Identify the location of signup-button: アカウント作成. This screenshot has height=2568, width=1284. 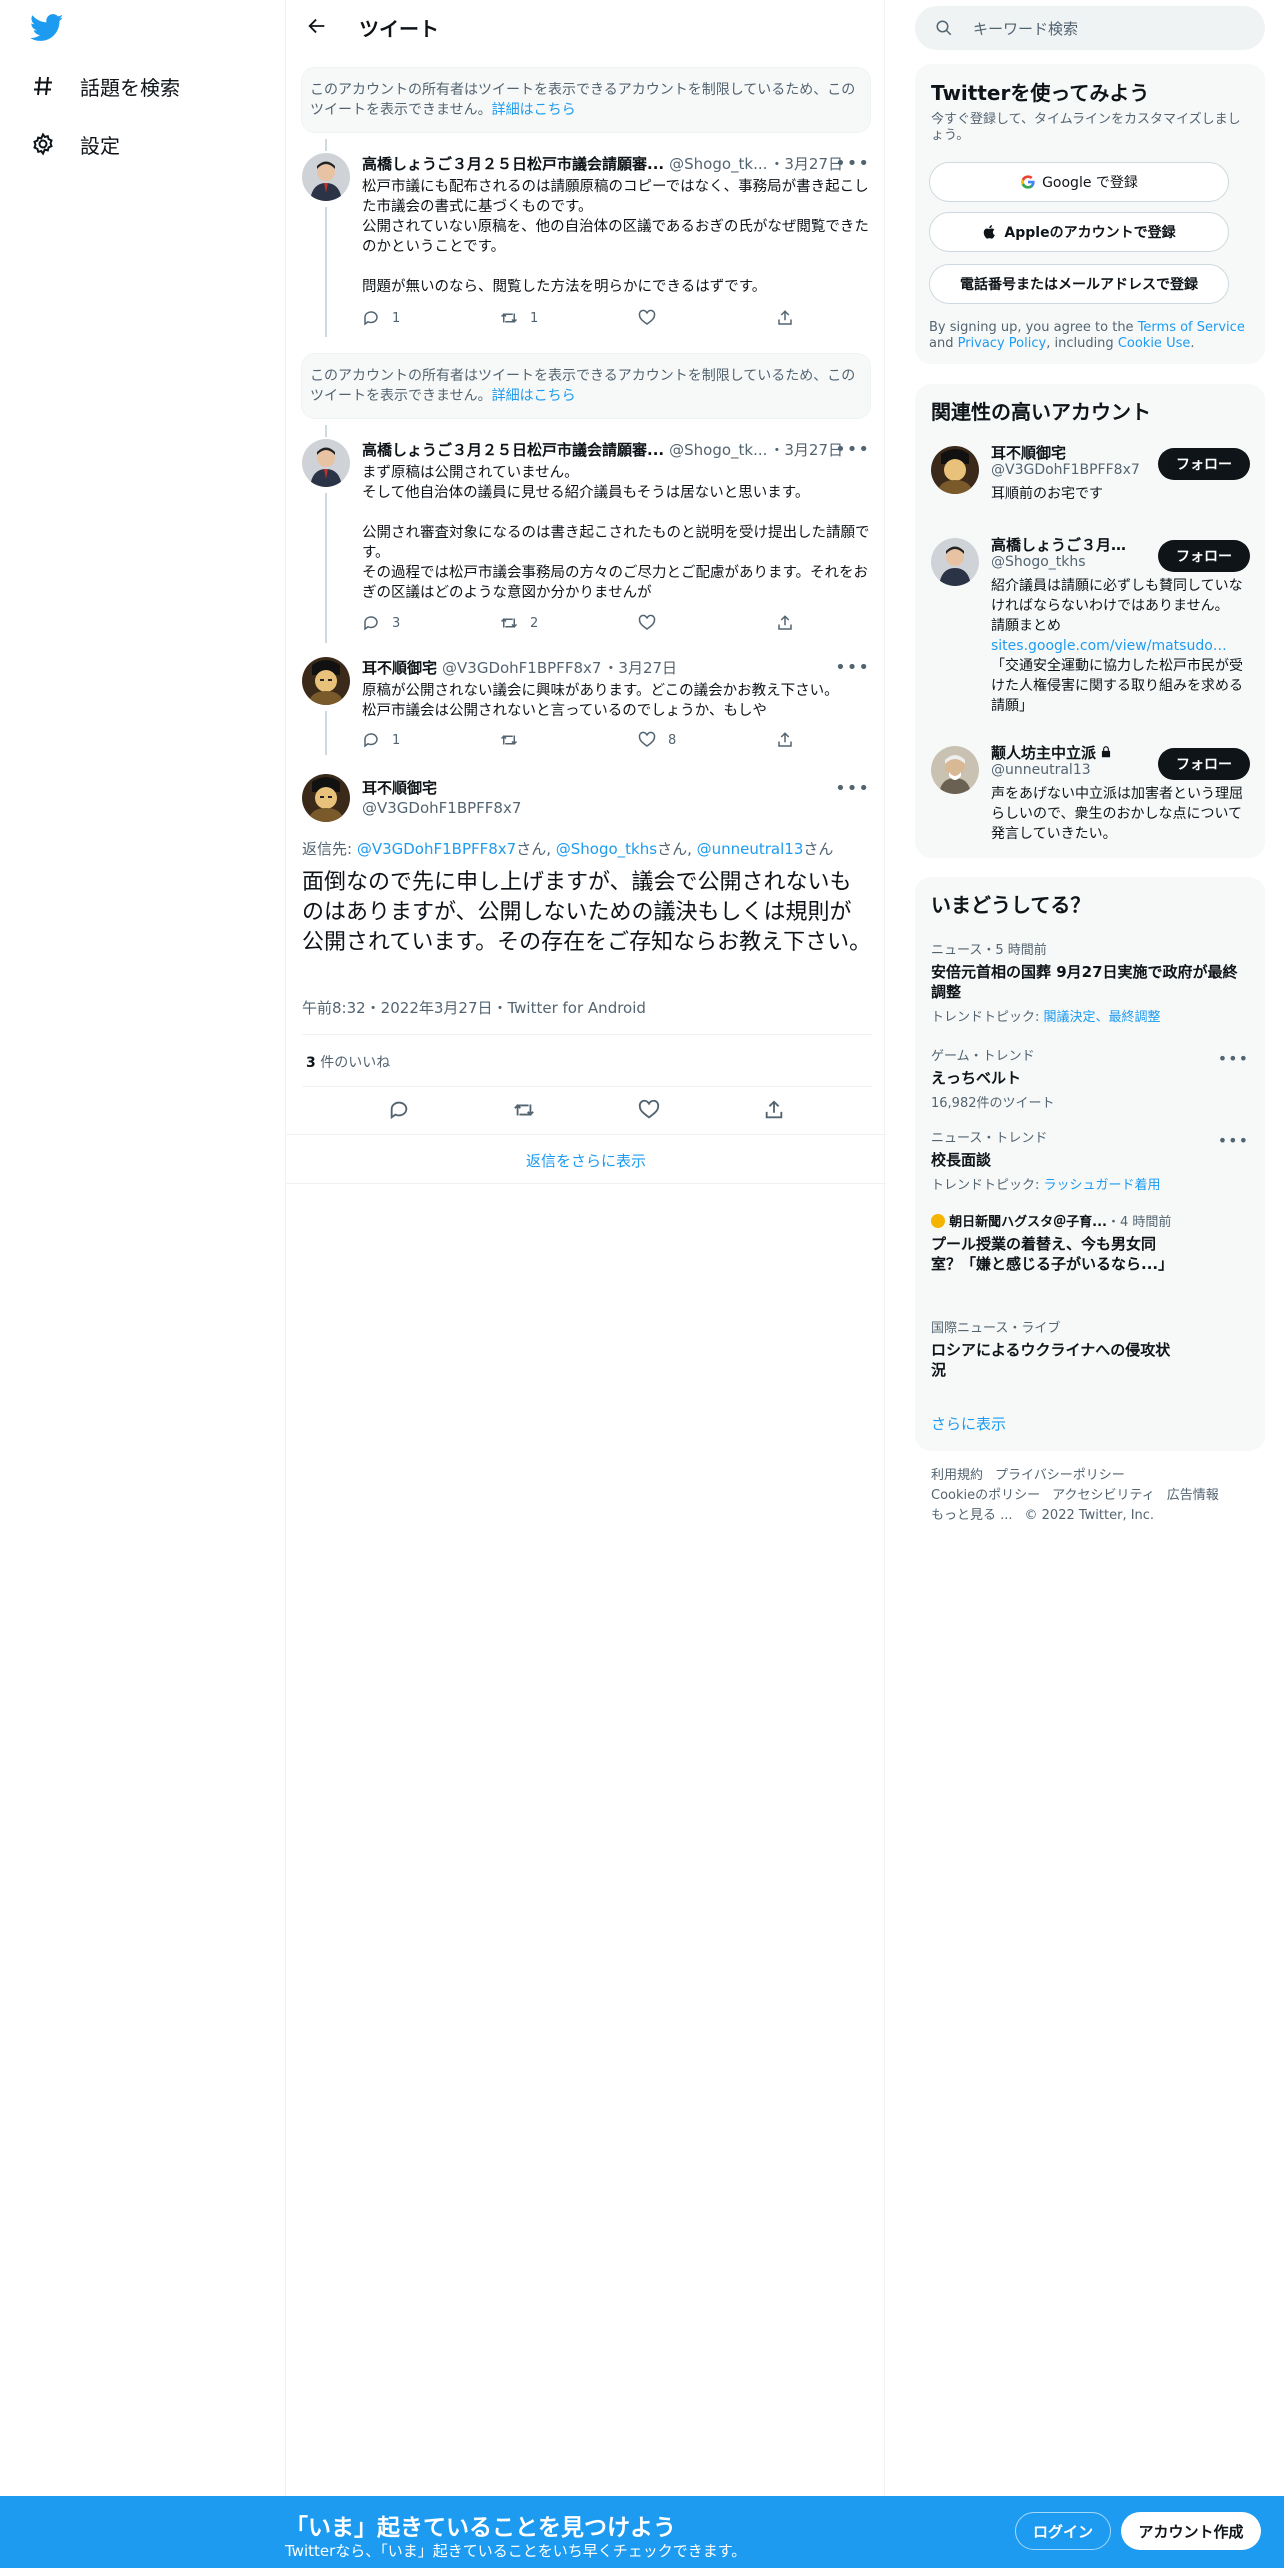
(1191, 2531).